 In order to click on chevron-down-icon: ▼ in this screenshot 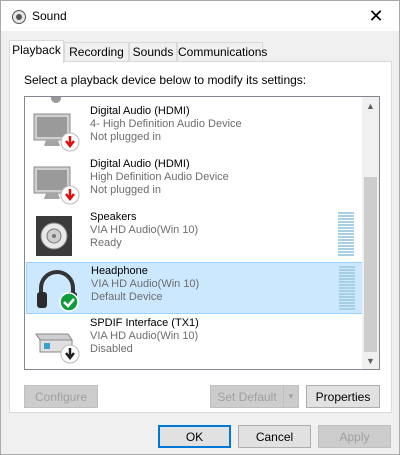, I will do `click(291, 396)`.